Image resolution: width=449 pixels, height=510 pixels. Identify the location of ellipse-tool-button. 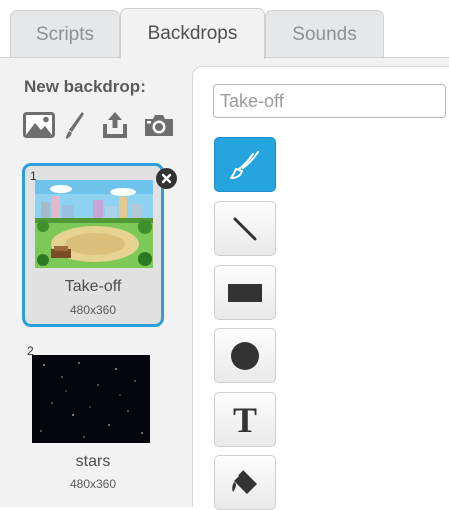
(245, 355).